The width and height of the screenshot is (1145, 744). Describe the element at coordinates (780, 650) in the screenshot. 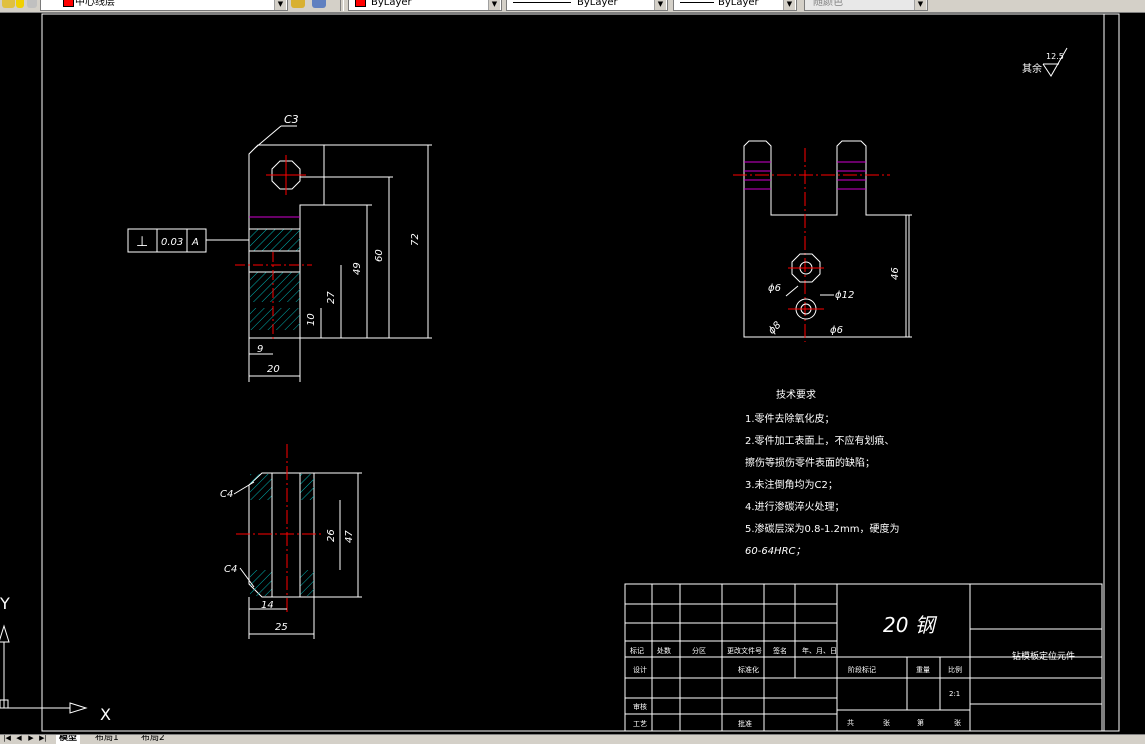

I see `header-sign: 签名` at that location.